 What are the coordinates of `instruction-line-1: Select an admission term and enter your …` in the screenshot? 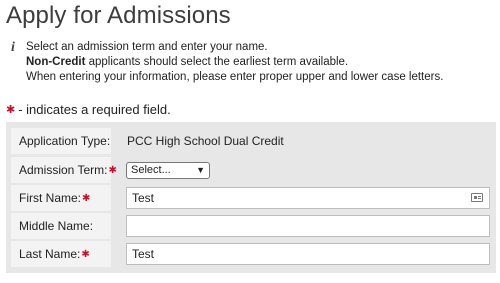 It's located at (147, 47).